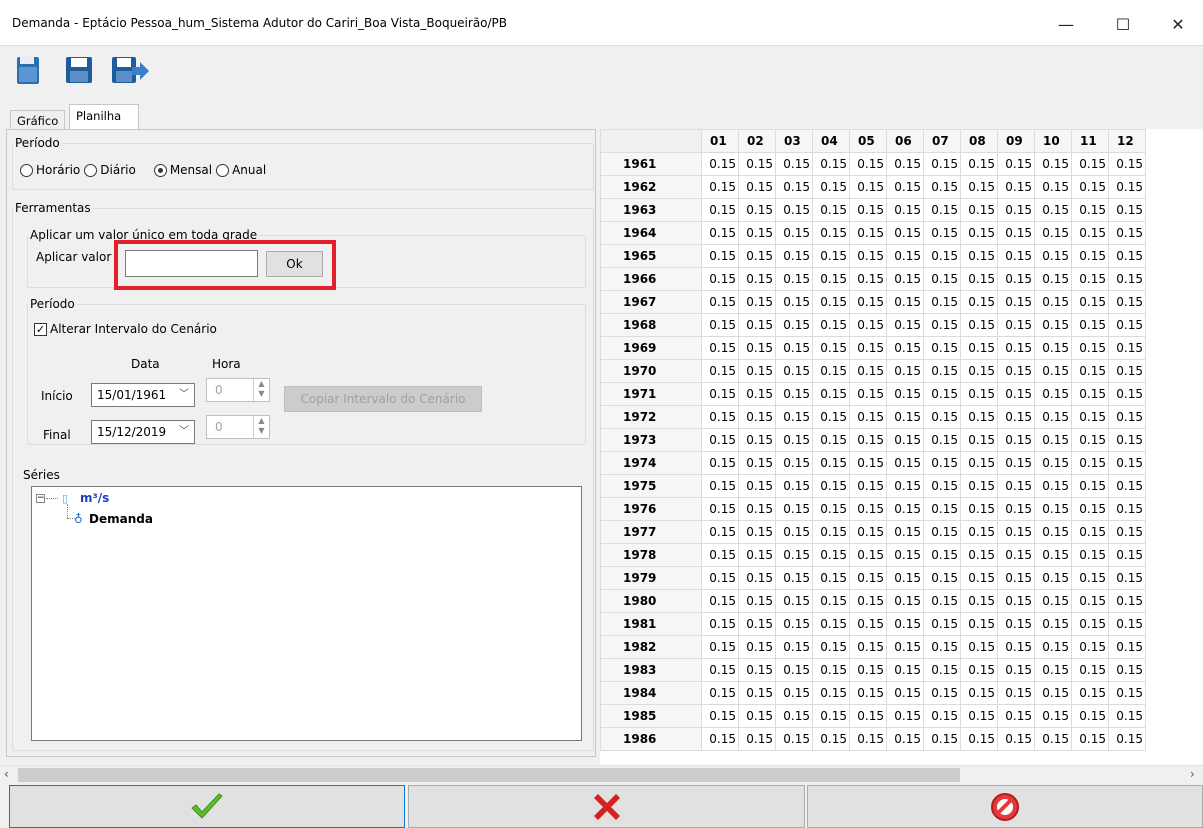  I want to click on year-header: 1971, so click(651, 394).